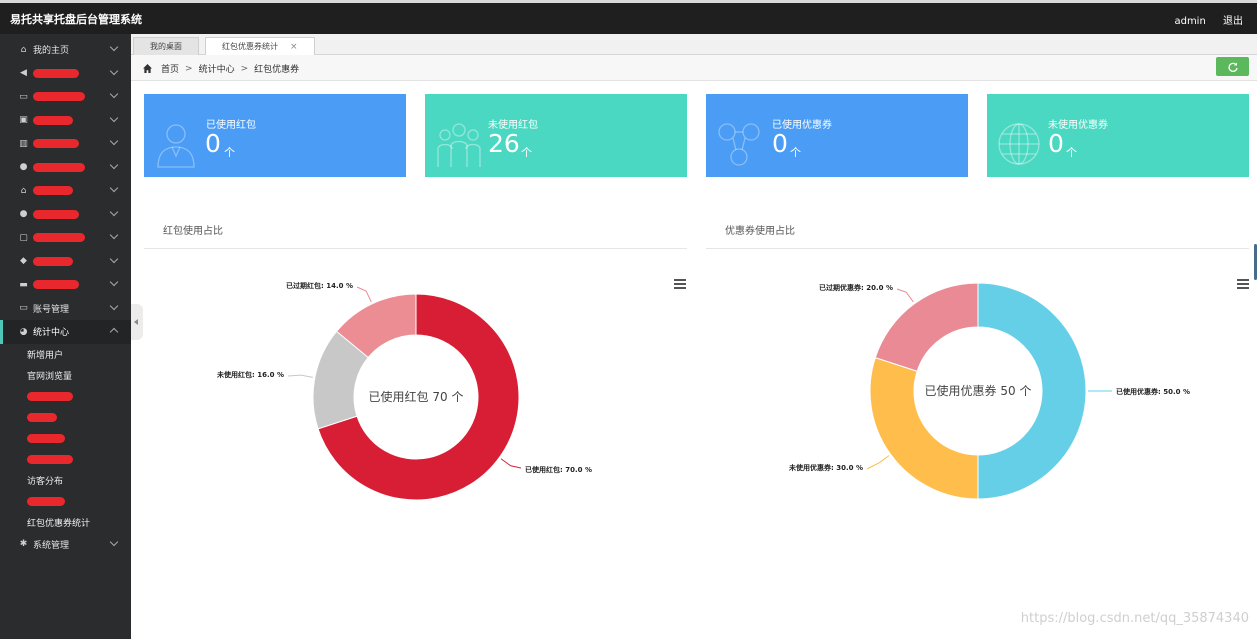 This screenshot has width=1257, height=639. I want to click on watermark: https://blog.csdn.net/qq_35874340, so click(1134, 618).